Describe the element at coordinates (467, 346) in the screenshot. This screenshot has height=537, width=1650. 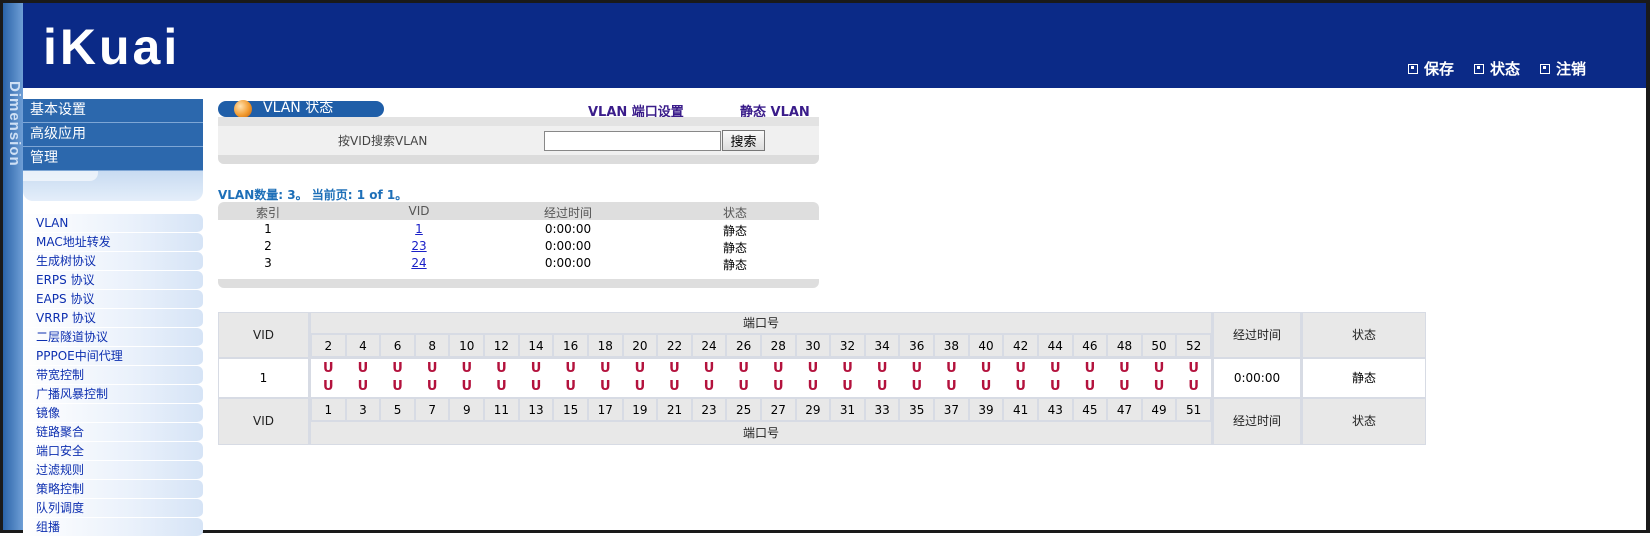
I see `port-number-even: 10` at that location.